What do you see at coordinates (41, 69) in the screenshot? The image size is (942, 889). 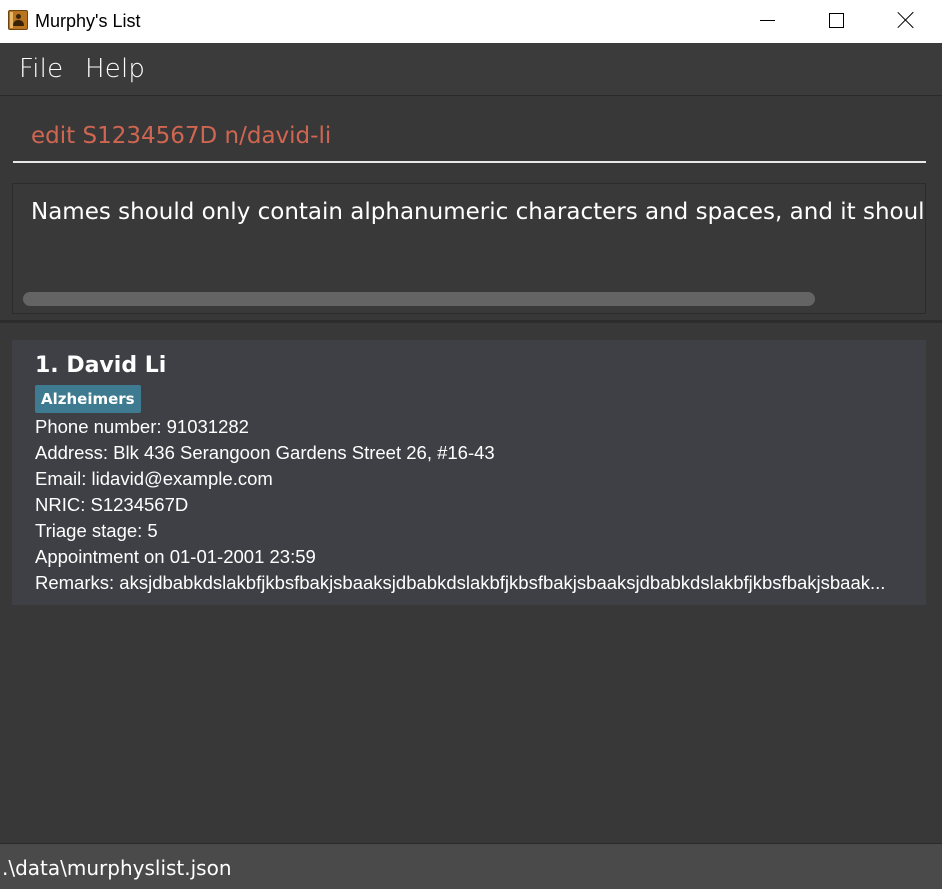 I see `menu-file: File` at bounding box center [41, 69].